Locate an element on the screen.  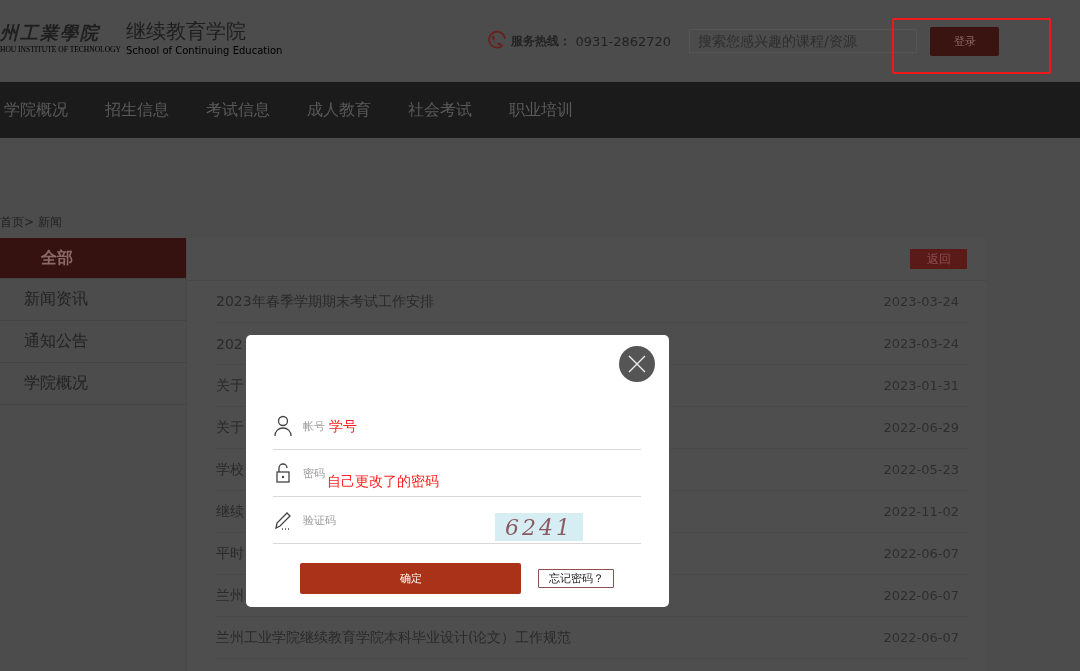
nav-item: 职业培训 is located at coordinates (541, 110).